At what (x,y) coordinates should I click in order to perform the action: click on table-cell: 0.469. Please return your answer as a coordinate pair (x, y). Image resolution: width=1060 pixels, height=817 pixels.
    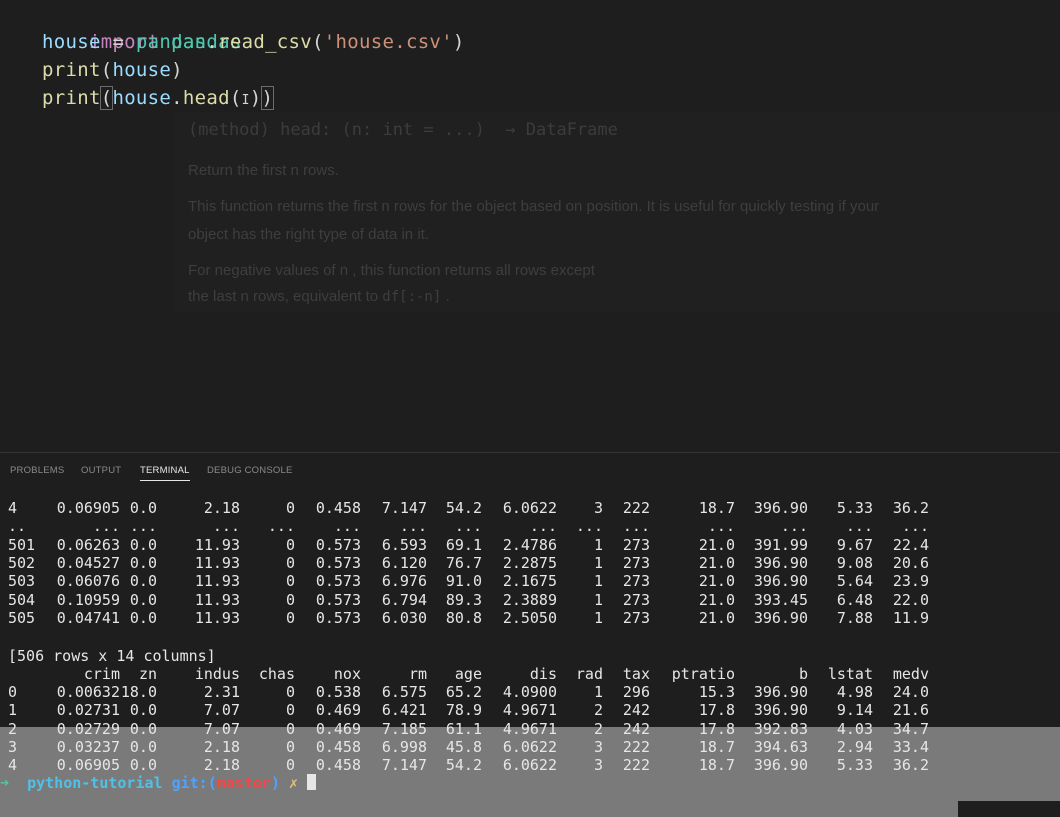
    Looking at the image, I should click on (338, 710).